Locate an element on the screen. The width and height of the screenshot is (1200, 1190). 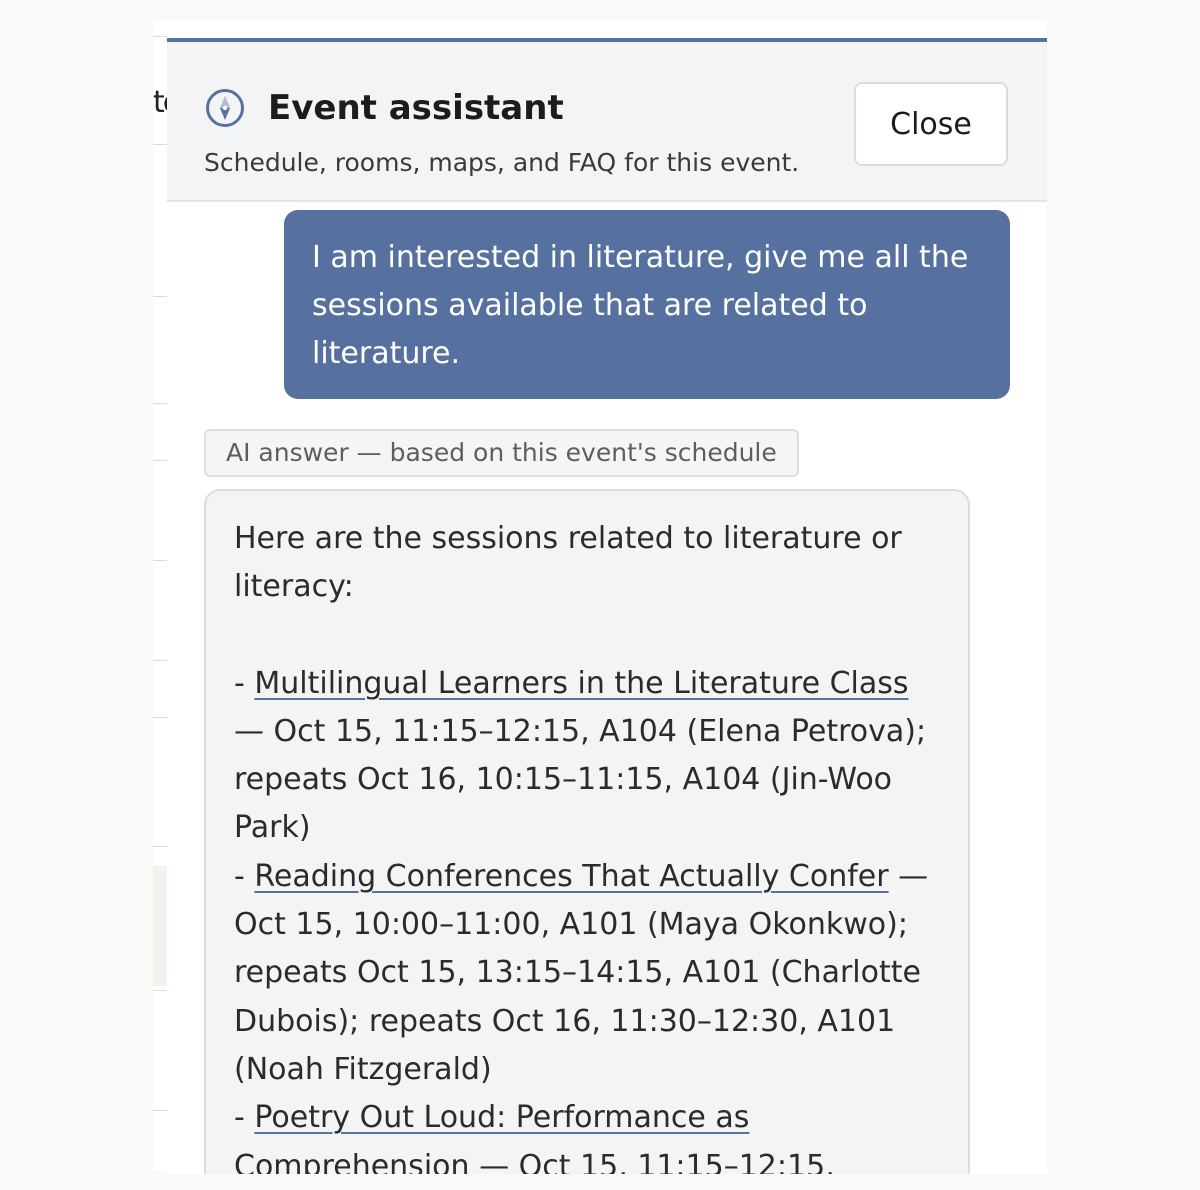
background-row is located at coordinates (160, 926).